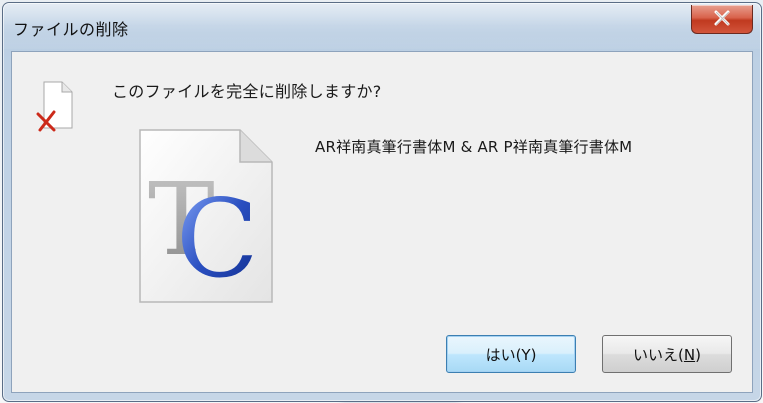 Image resolution: width=763 pixels, height=403 pixels. What do you see at coordinates (247, 91) in the screenshot?
I see `confirmation-question: このファイルを完全に削除しますか?` at bounding box center [247, 91].